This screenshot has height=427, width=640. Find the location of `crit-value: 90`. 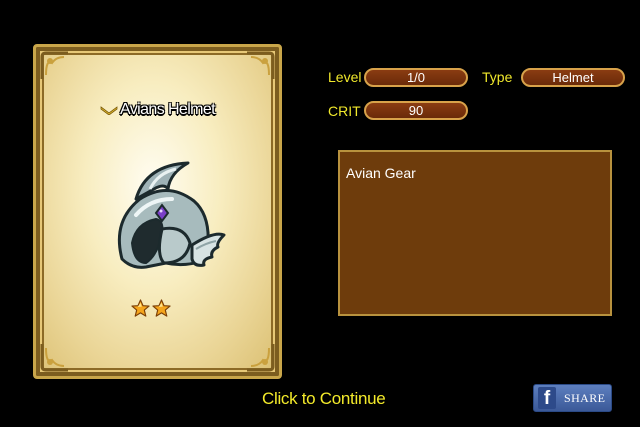

crit-value: 90 is located at coordinates (416, 110).